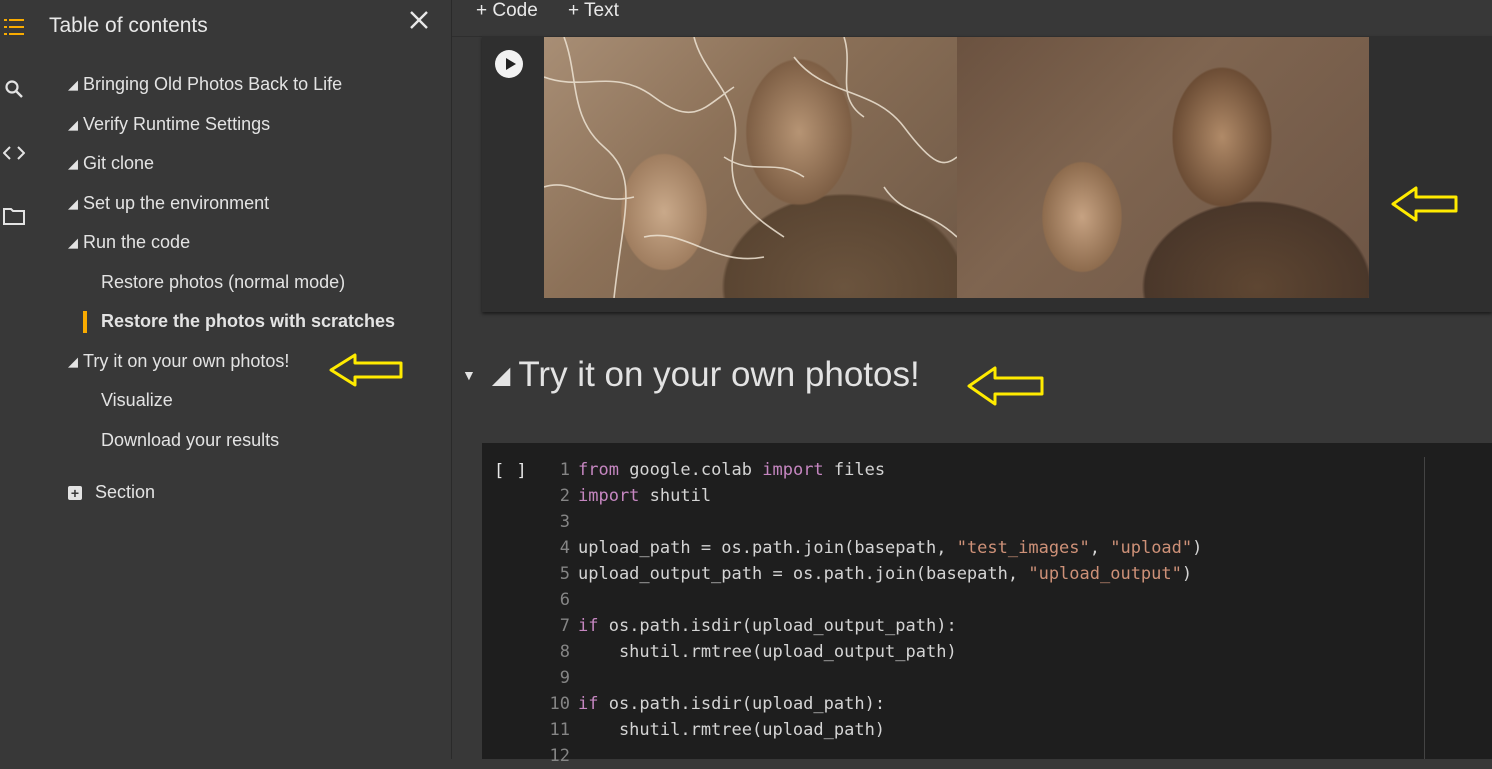 This screenshot has height=769, width=1492. I want to click on side-rail, so click(15, 379).